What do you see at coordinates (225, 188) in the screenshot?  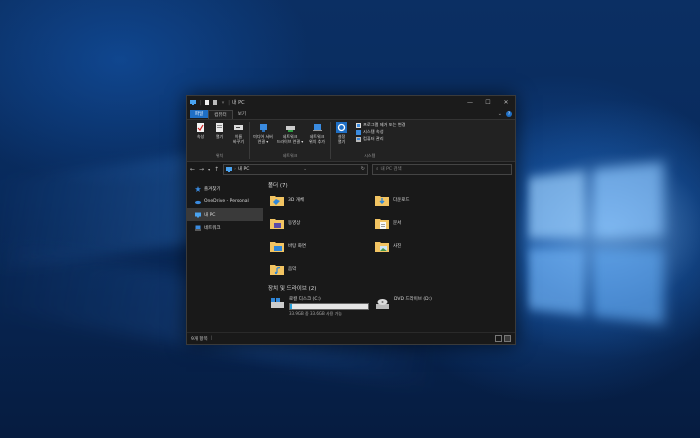 I see `nav-item-quick-access: 즐겨찾기` at bounding box center [225, 188].